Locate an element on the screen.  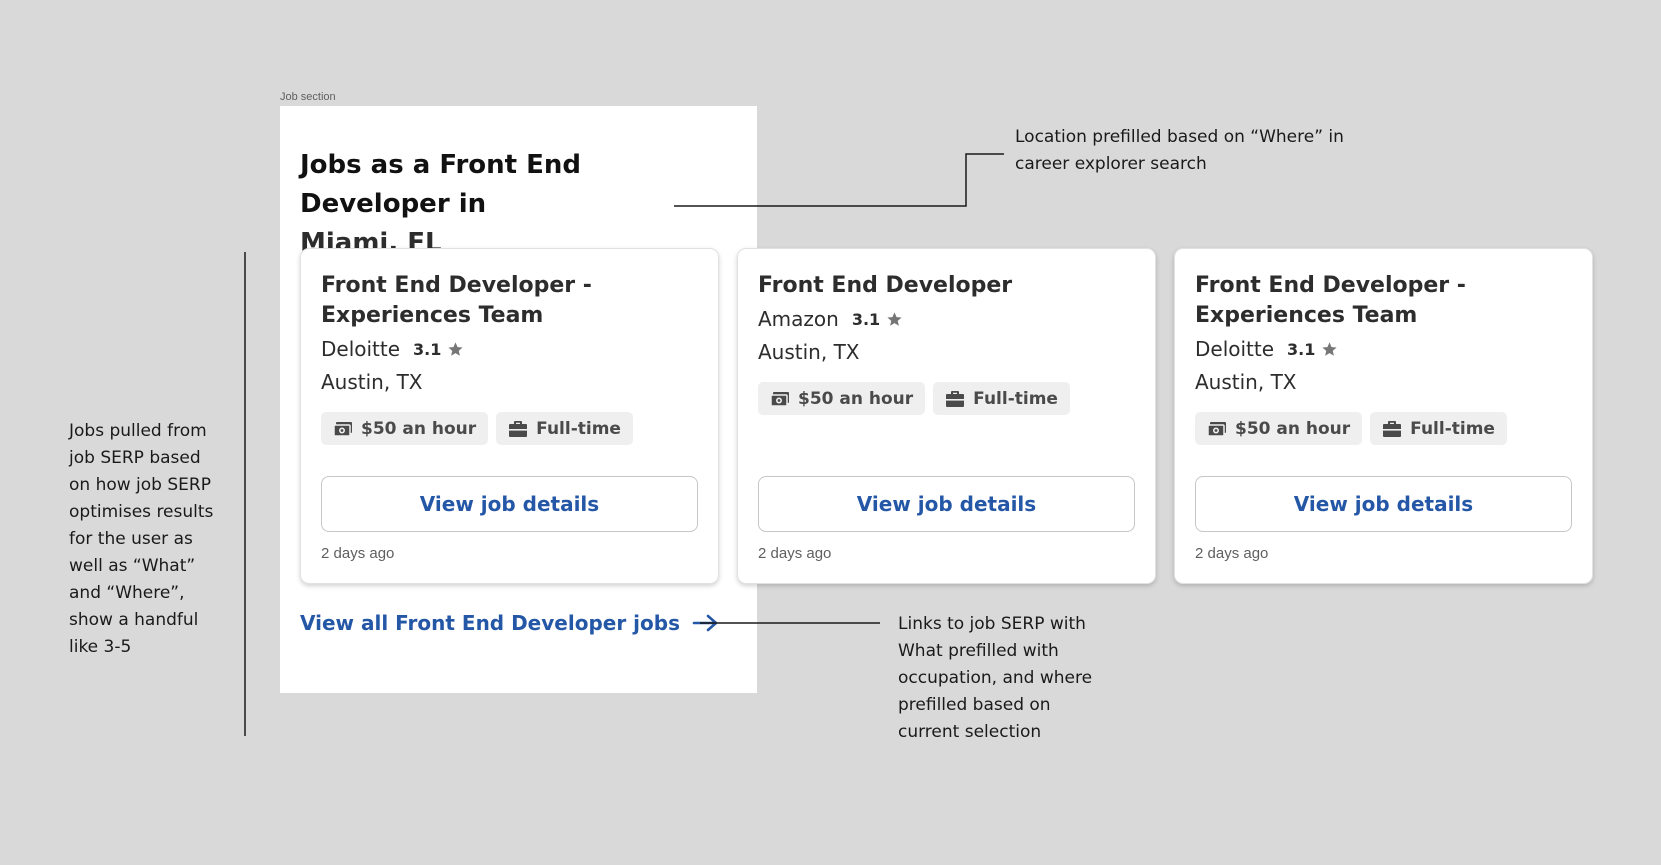
link-note-connector is located at coordinates (790, 623).